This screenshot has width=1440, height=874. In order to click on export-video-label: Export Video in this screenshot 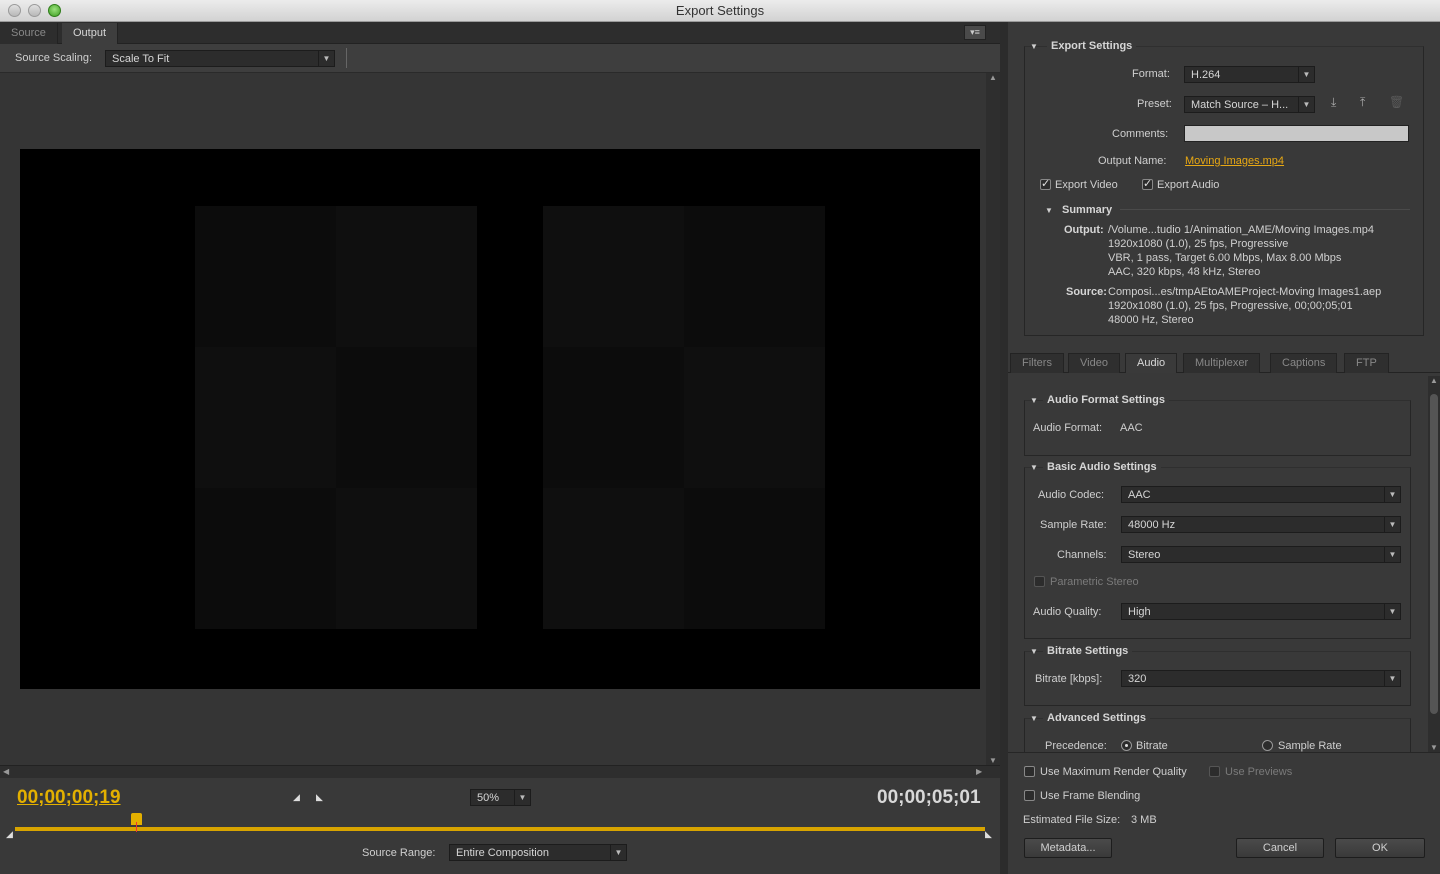, I will do `click(1086, 185)`.